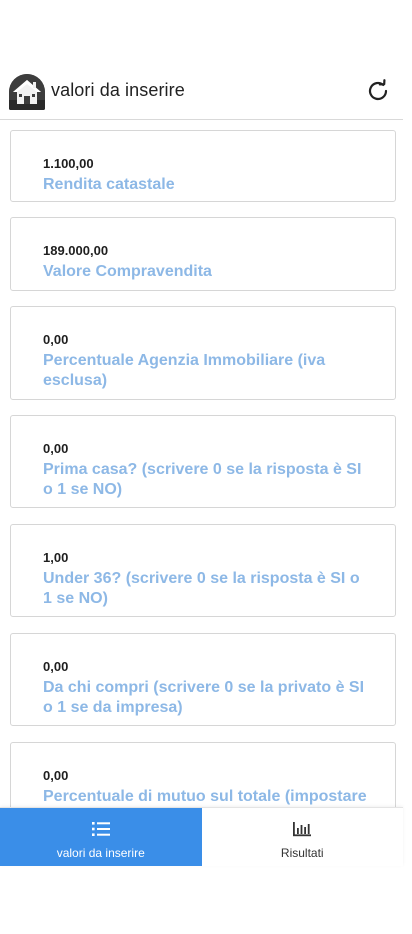  Describe the element at coordinates (127, 271) in the screenshot. I see `field-label: Valore Compravendita` at that location.